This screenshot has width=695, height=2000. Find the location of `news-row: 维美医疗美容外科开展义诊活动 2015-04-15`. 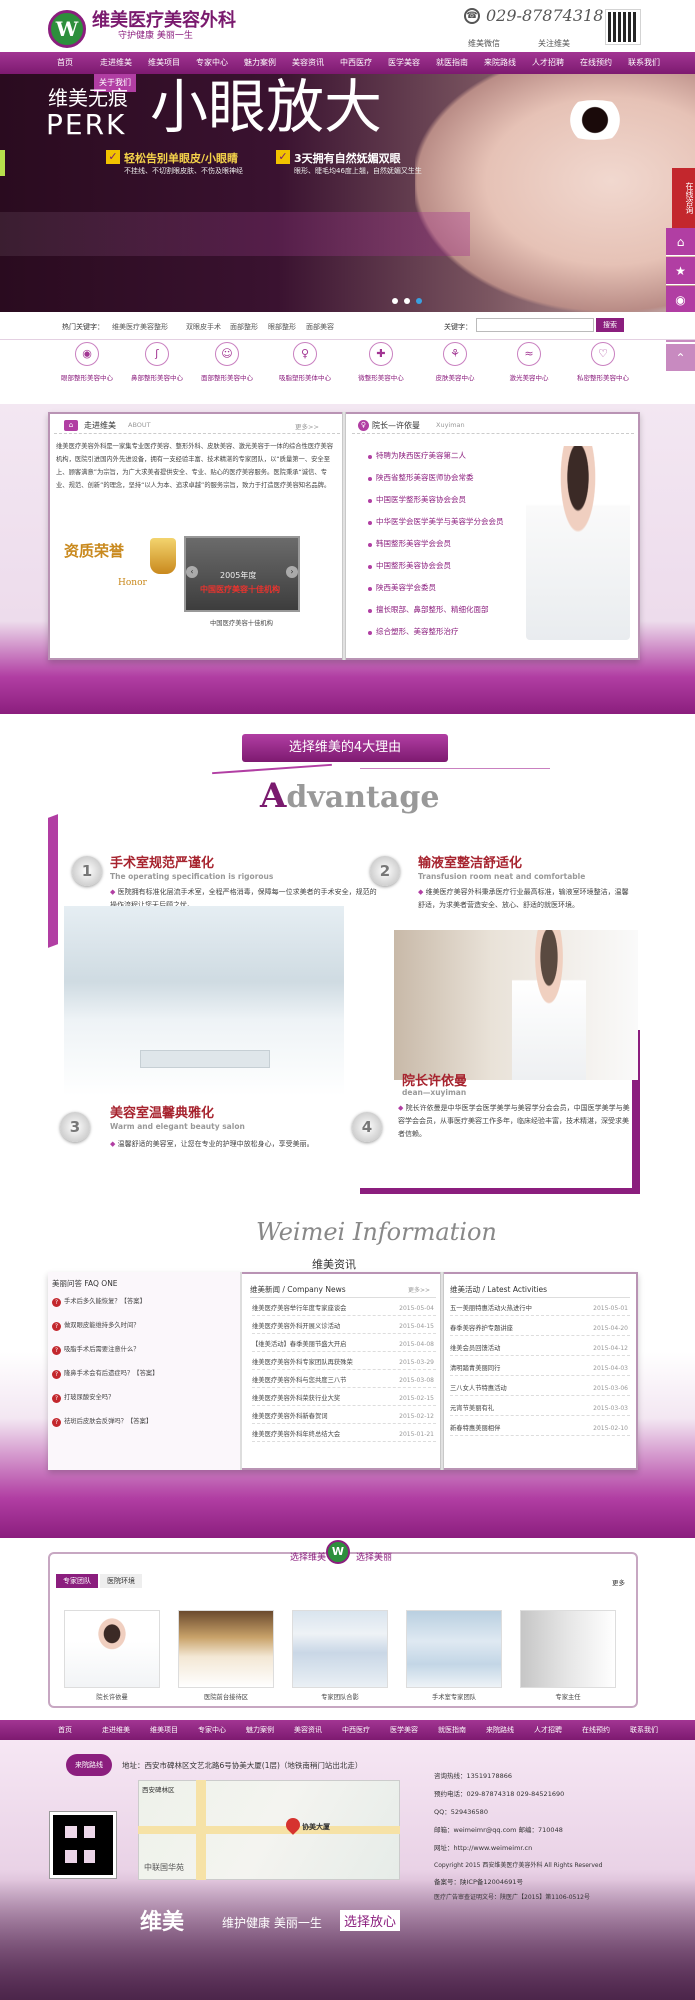

news-row: 维美医疗美容外科开展义诊活动 2015-04-15 is located at coordinates (344, 1327).